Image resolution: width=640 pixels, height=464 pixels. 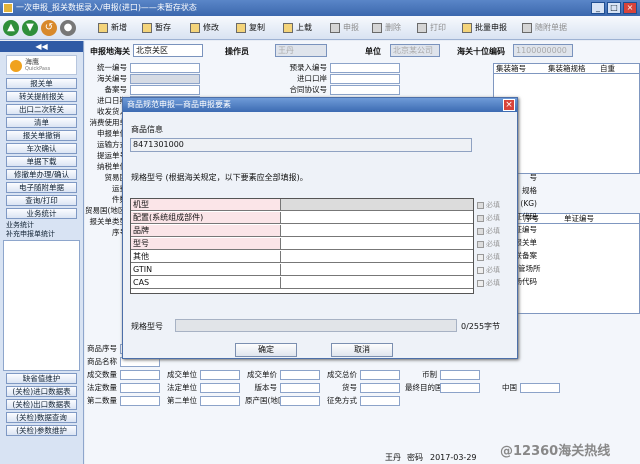 What do you see at coordinates (297, 28) in the screenshot?
I see `upload-button: 上载` at bounding box center [297, 28].